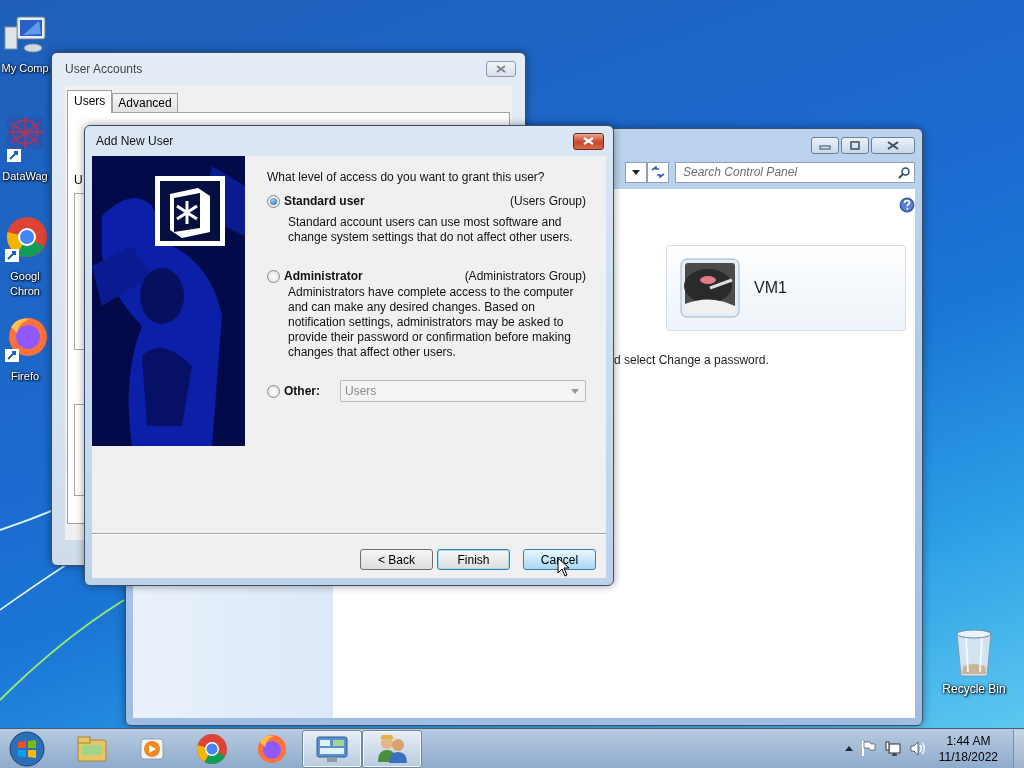 This screenshot has width=1024, height=768. What do you see at coordinates (525, 276) in the screenshot?
I see `group-label: (Administrators Group)` at bounding box center [525, 276].